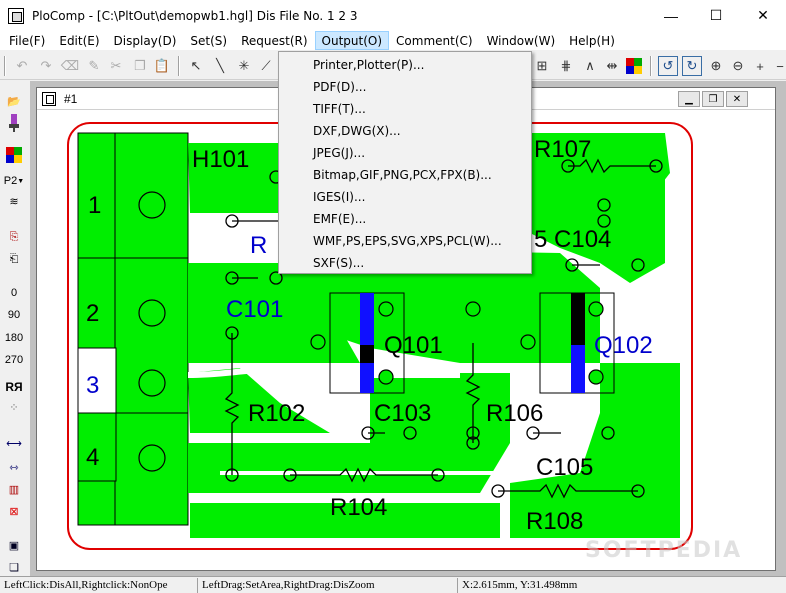  What do you see at coordinates (520, 585) in the screenshot?
I see `status-coordinates: X:2.615mm, Y:31.498mm` at bounding box center [520, 585].